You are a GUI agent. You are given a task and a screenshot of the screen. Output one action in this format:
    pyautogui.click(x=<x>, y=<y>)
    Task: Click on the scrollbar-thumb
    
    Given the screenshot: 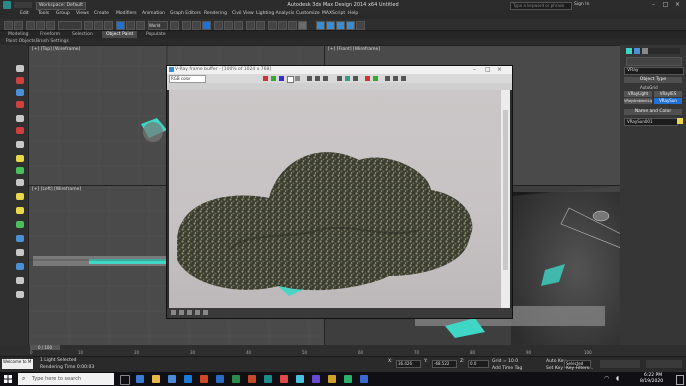 What is the action you would take?
    pyautogui.click(x=505, y=190)
    